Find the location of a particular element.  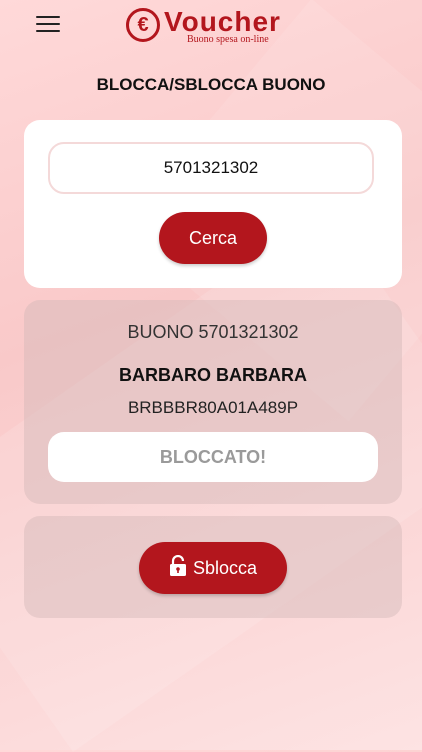

euro-icon: € is located at coordinates (143, 25).